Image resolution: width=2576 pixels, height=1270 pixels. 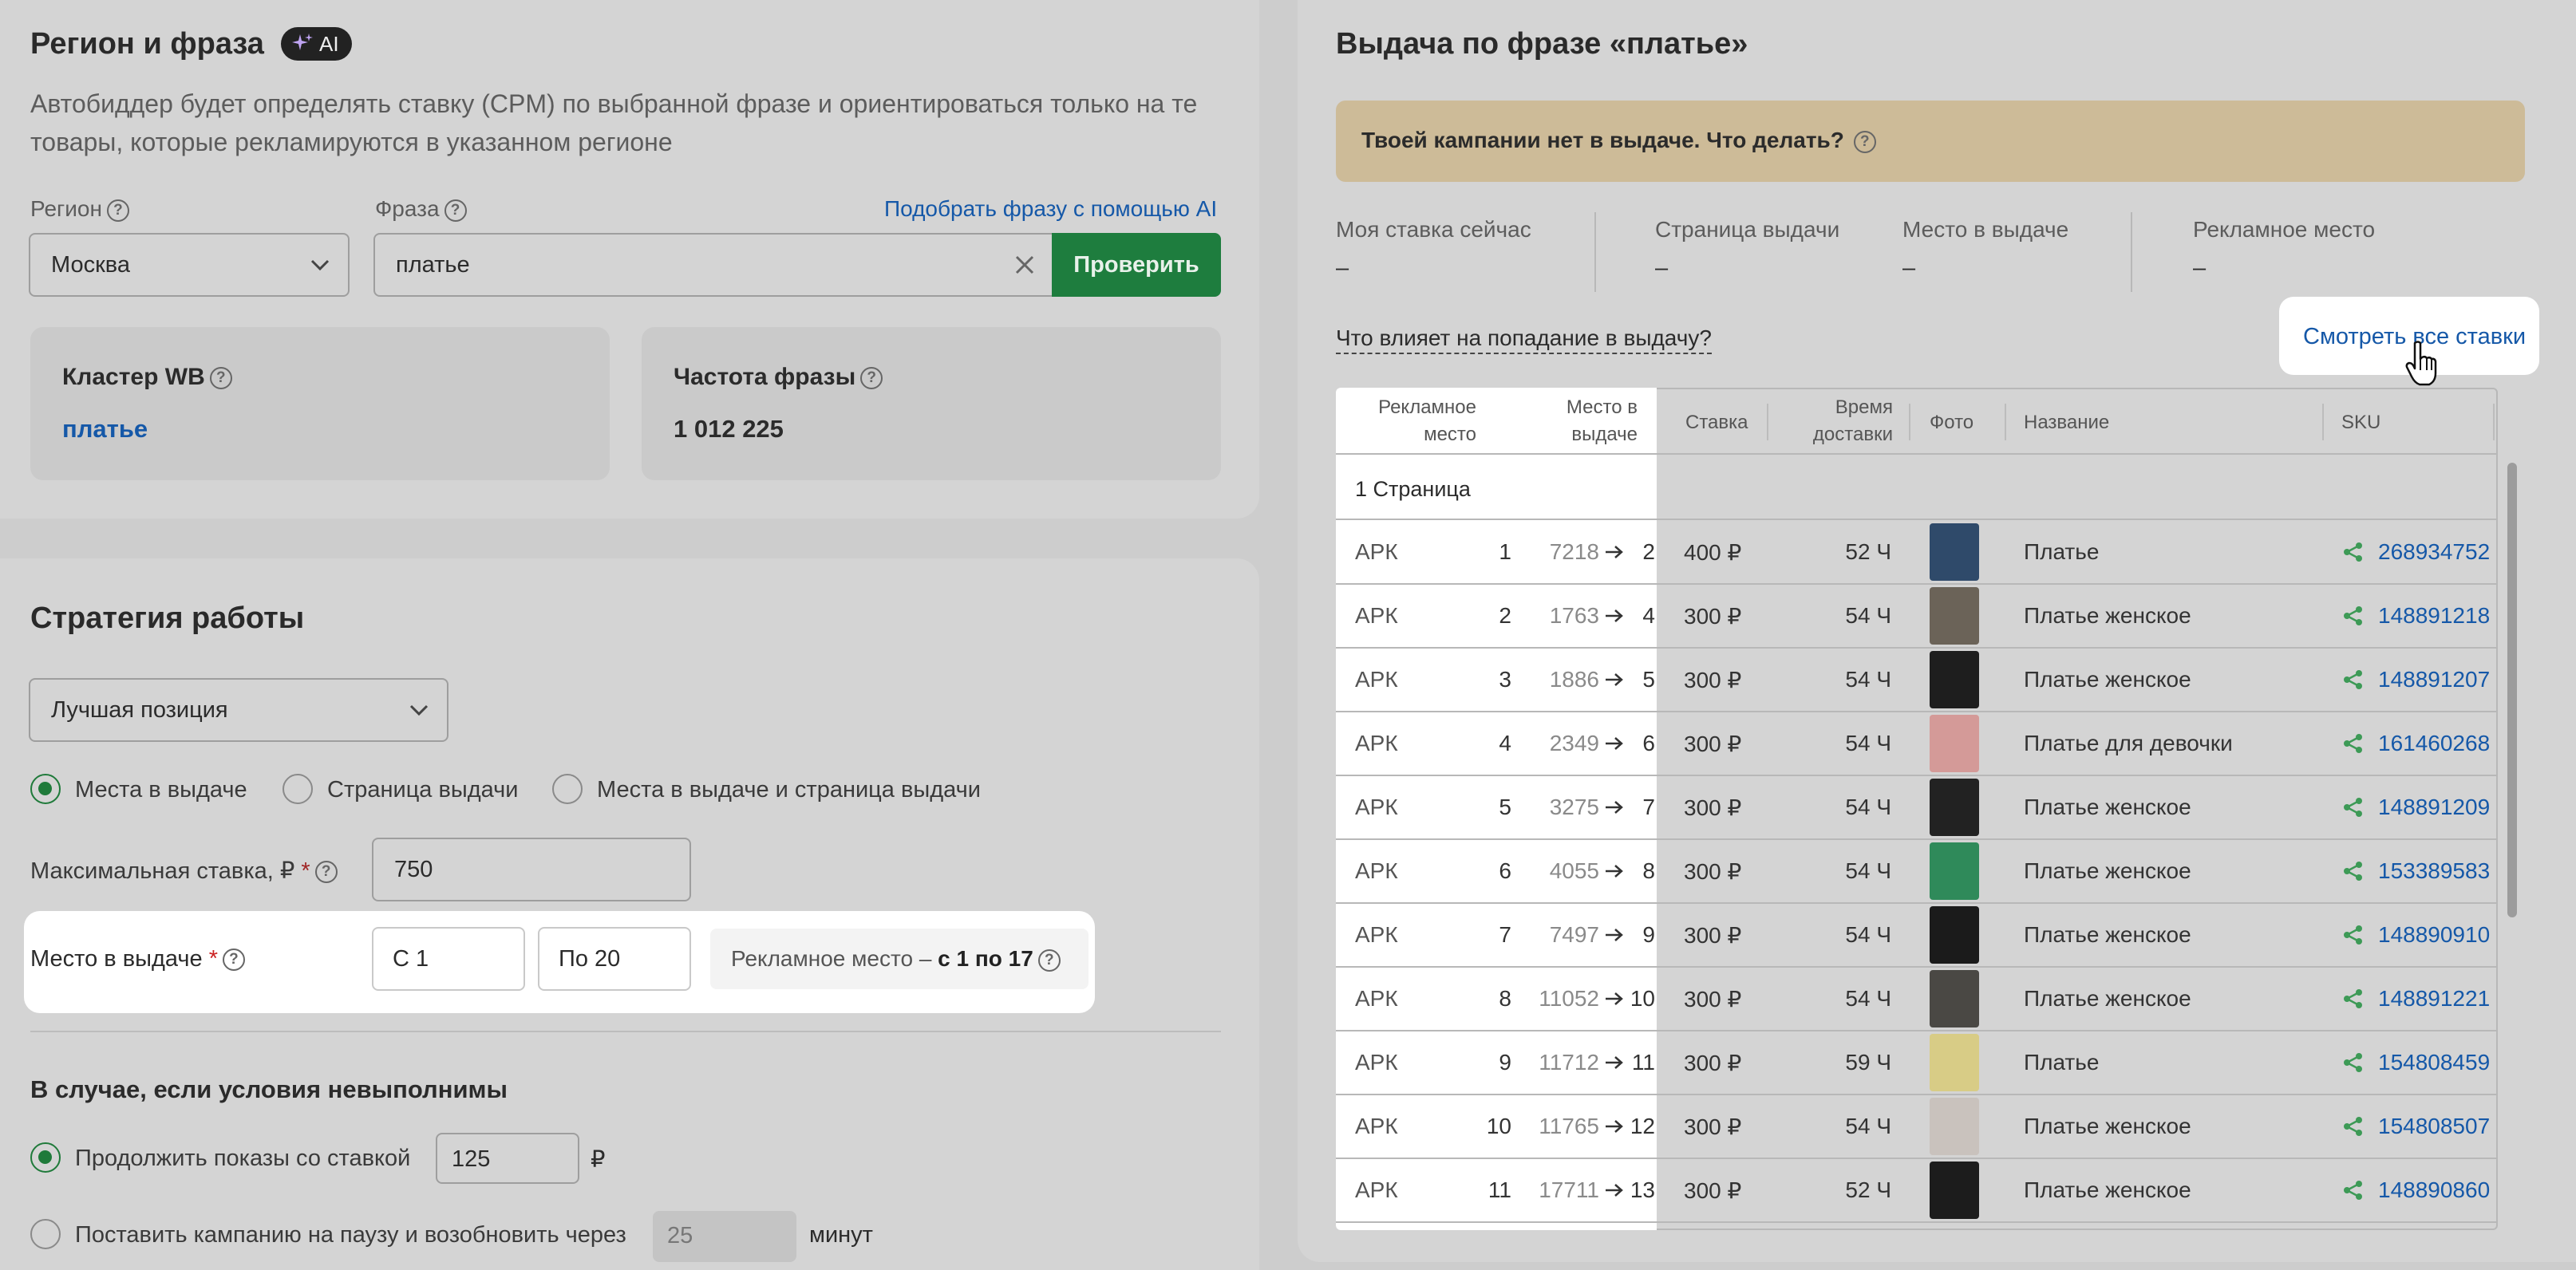 I want to click on place-to-input: По 20, so click(x=614, y=959).